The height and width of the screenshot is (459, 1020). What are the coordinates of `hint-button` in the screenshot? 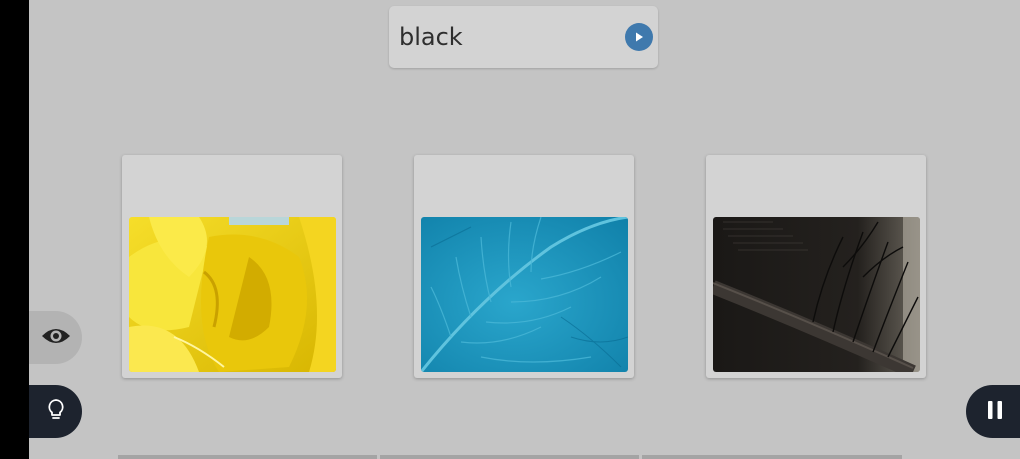 It's located at (55, 411).